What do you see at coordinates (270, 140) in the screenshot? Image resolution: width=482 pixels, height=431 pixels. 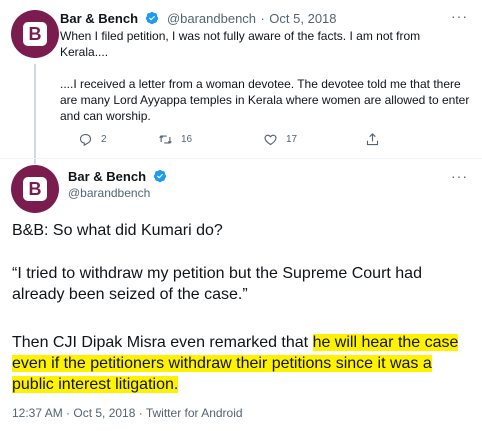 I see `like-icon` at bounding box center [270, 140].